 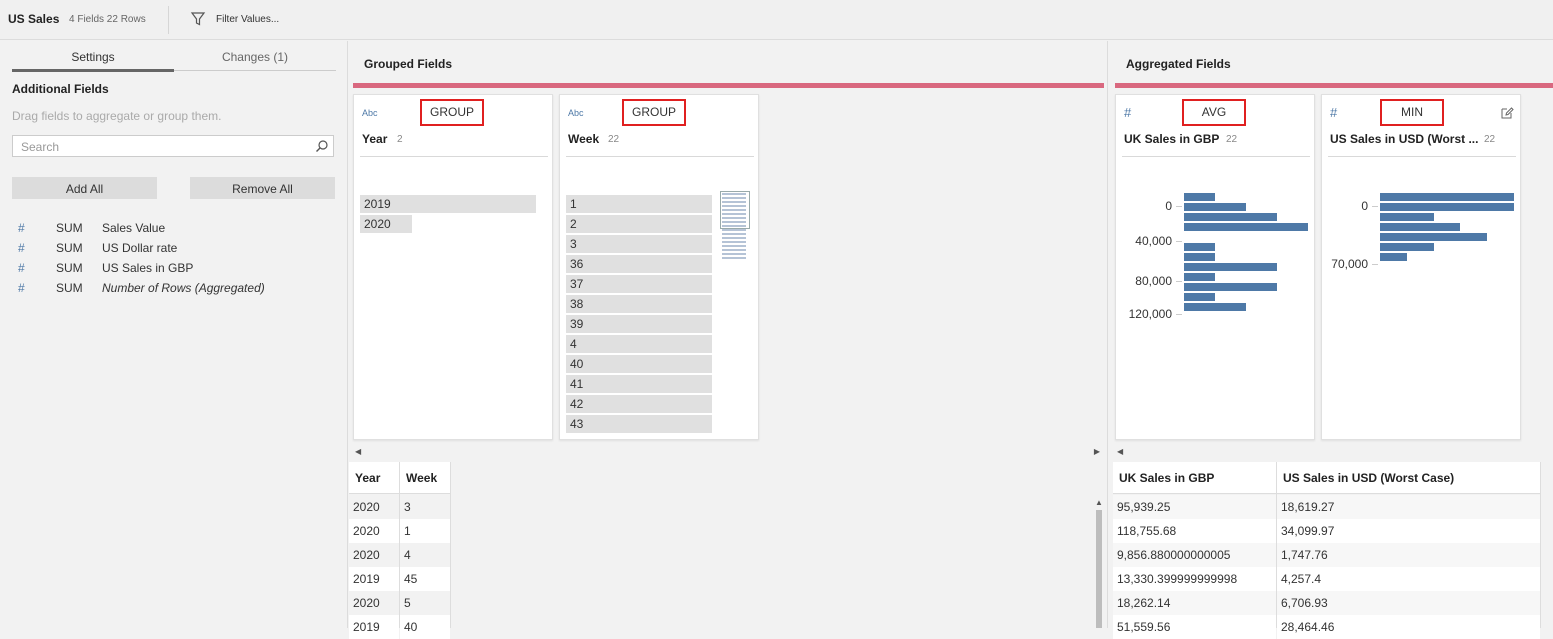 What do you see at coordinates (262, 188) in the screenshot?
I see `remove-all-button: Remove All` at bounding box center [262, 188].